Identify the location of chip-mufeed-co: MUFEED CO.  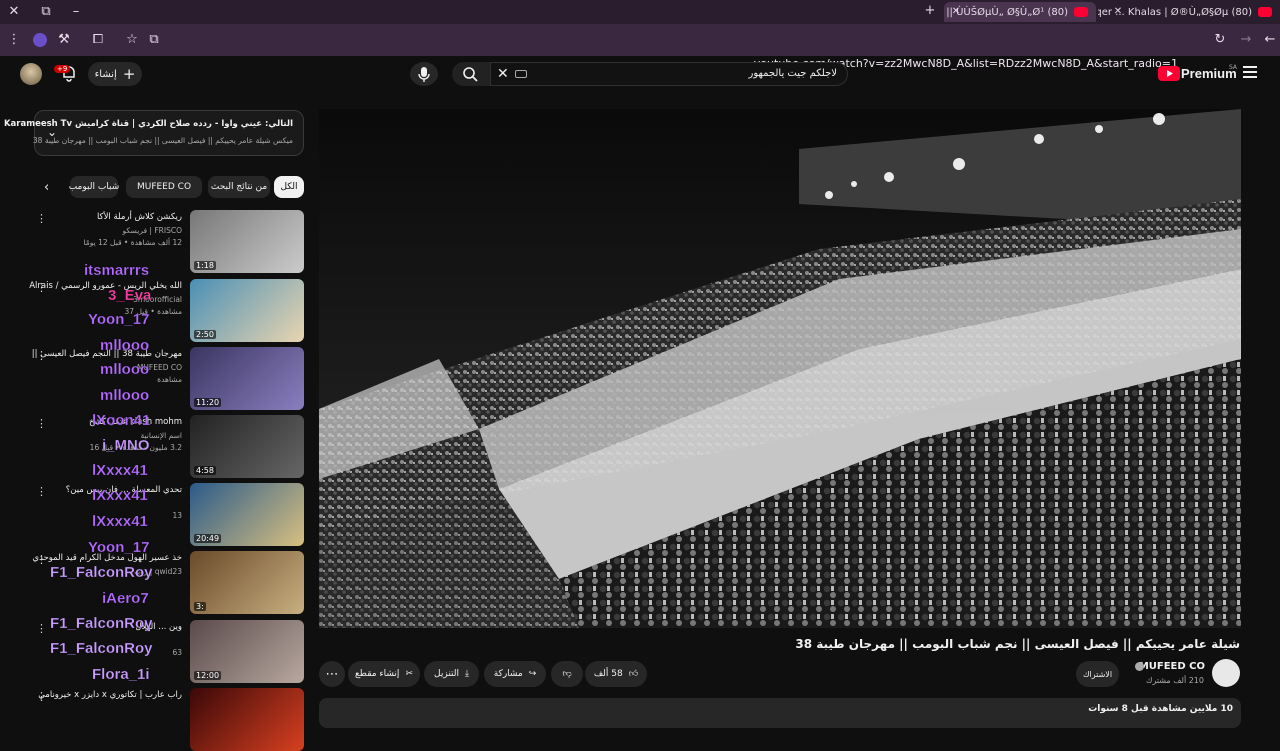
(164, 187).